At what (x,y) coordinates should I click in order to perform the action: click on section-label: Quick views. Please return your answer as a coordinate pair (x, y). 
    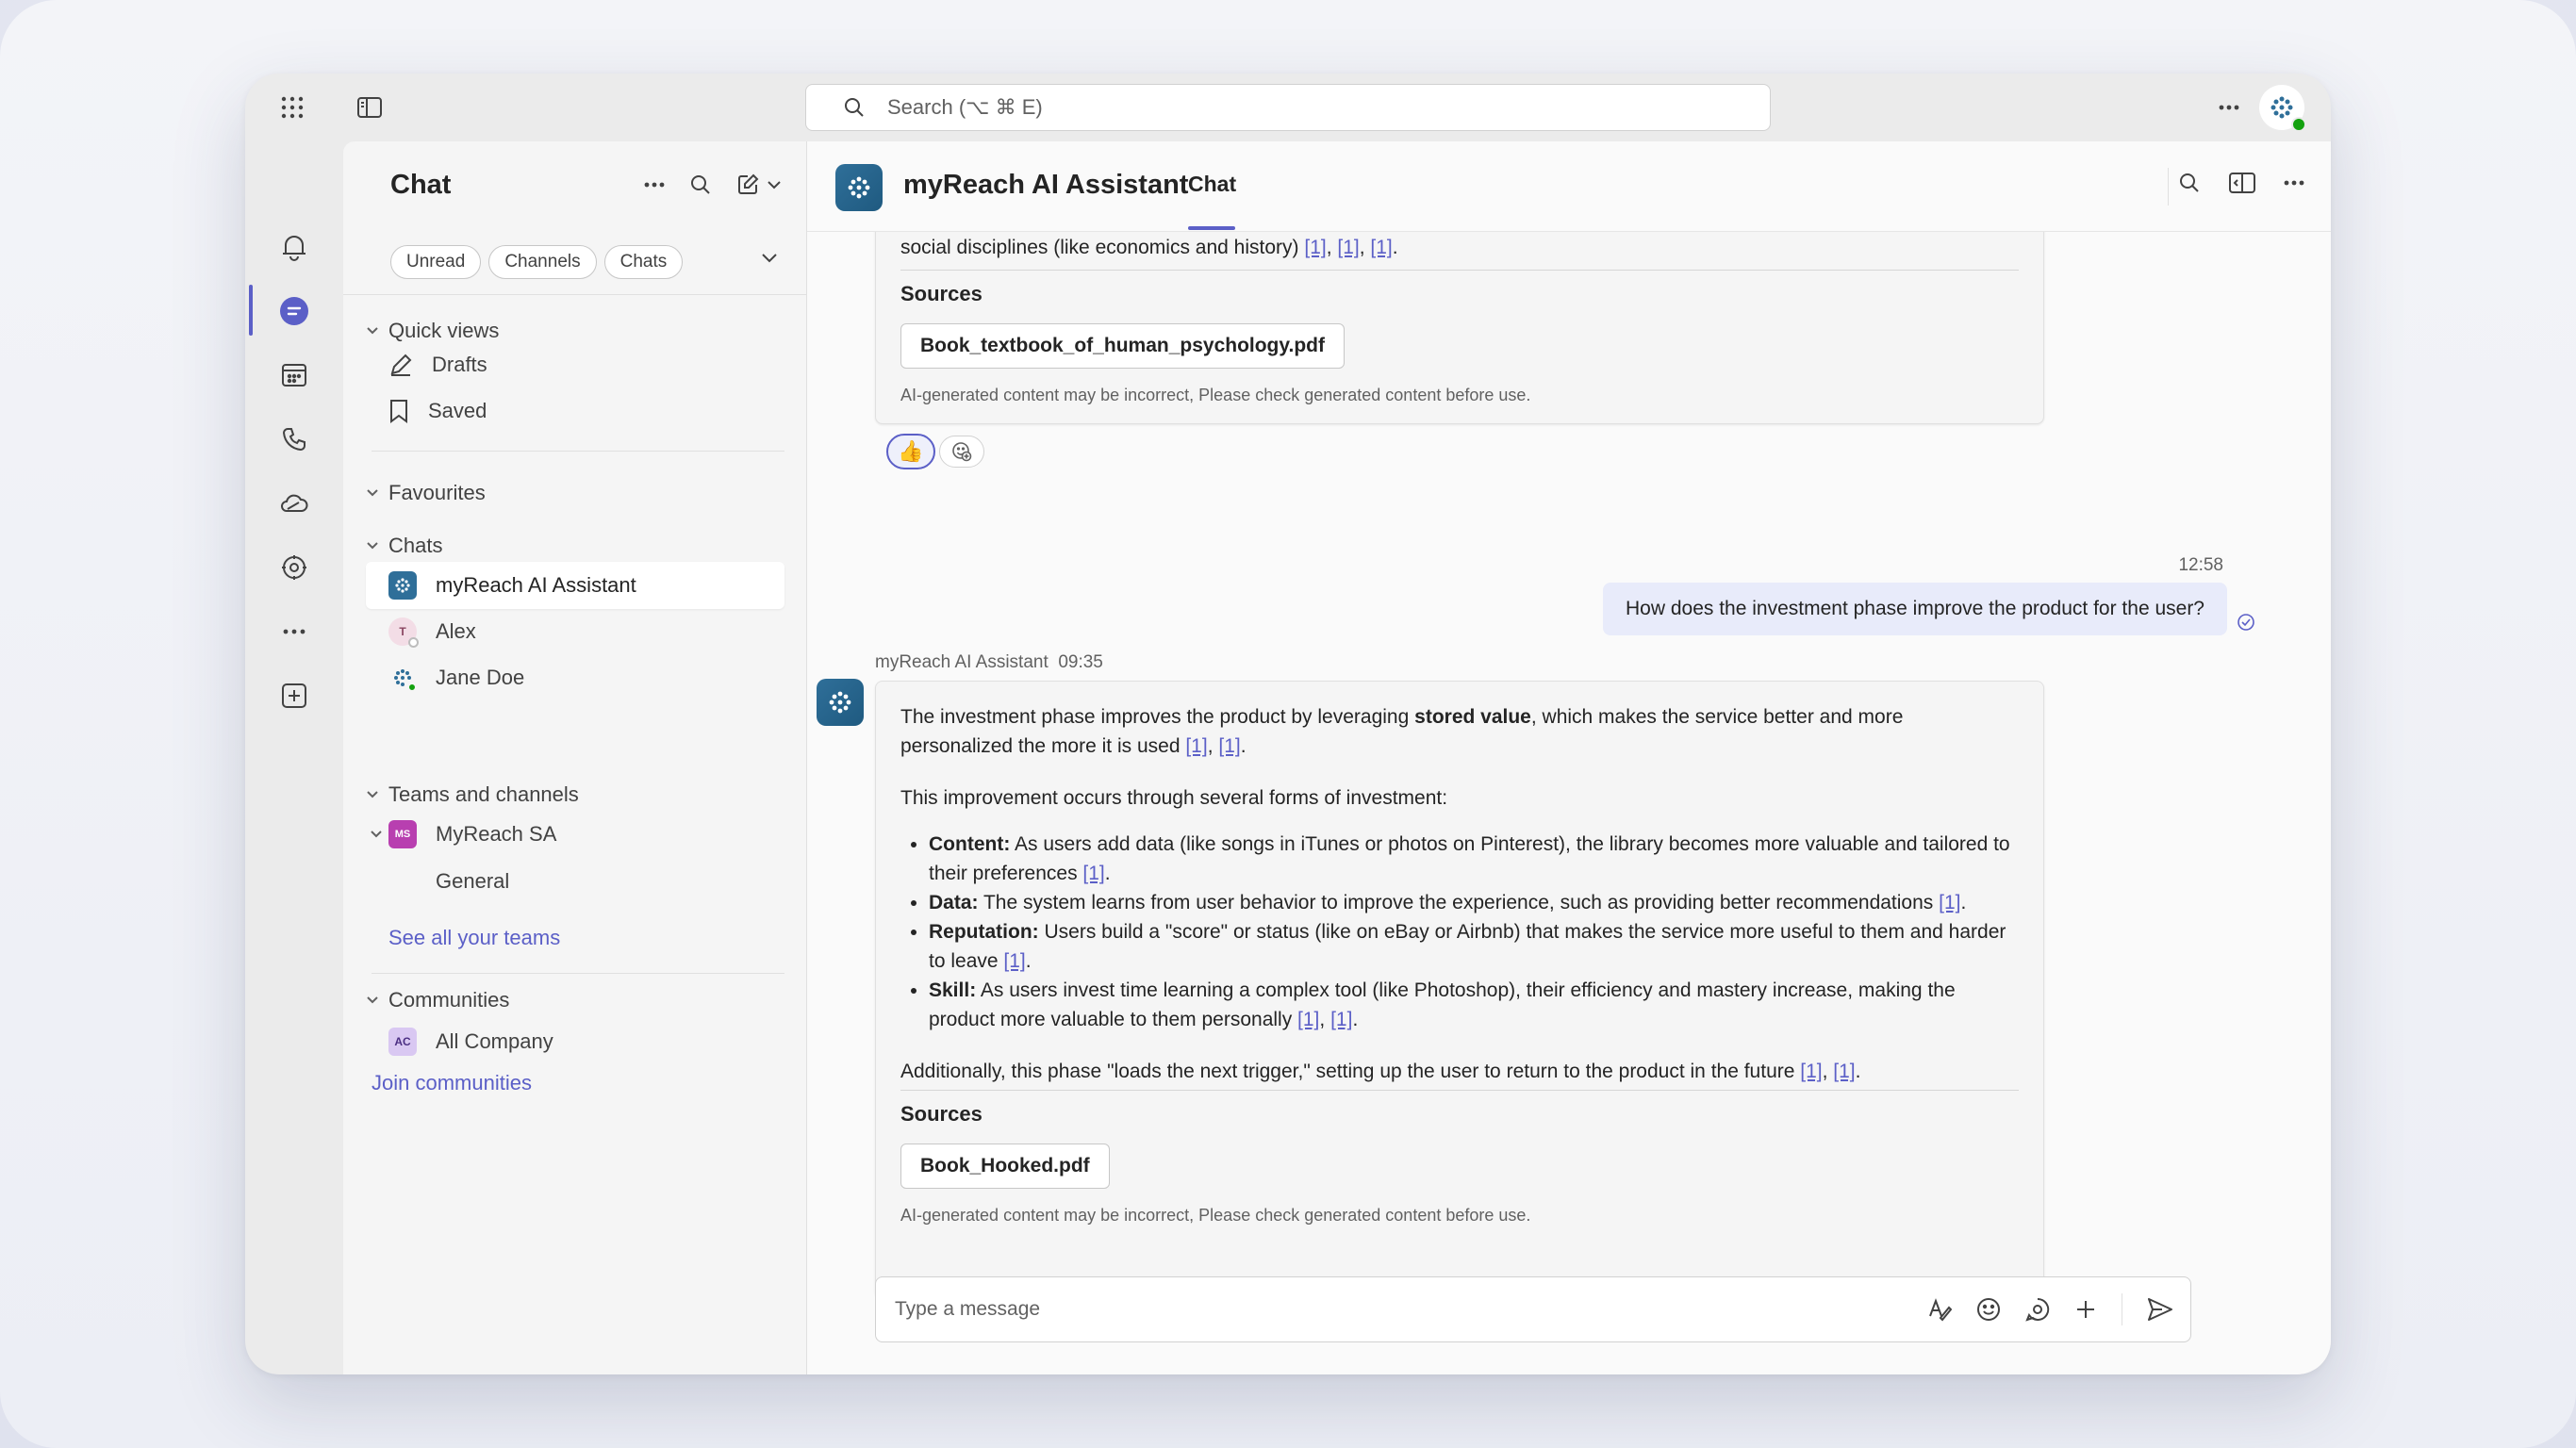
    Looking at the image, I should click on (444, 330).